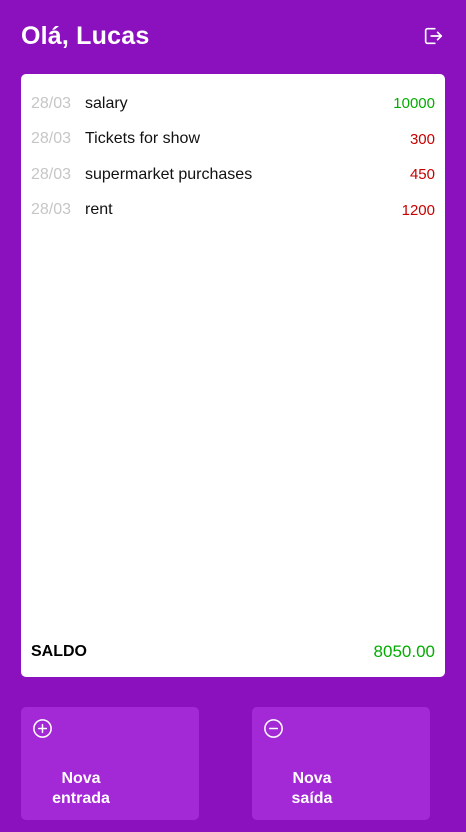  I want to click on new-exit-label-line2: saída, so click(312, 798).